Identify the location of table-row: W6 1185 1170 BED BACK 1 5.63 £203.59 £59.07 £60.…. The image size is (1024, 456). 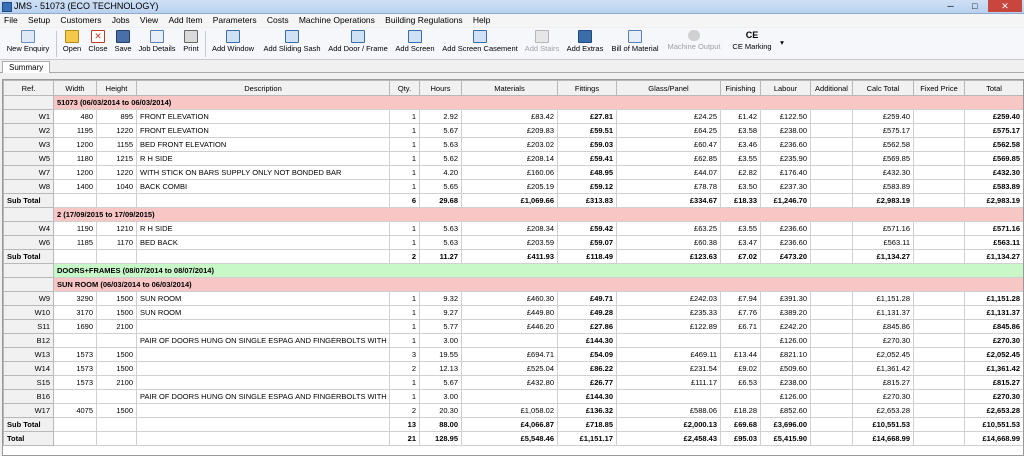
(513, 242).